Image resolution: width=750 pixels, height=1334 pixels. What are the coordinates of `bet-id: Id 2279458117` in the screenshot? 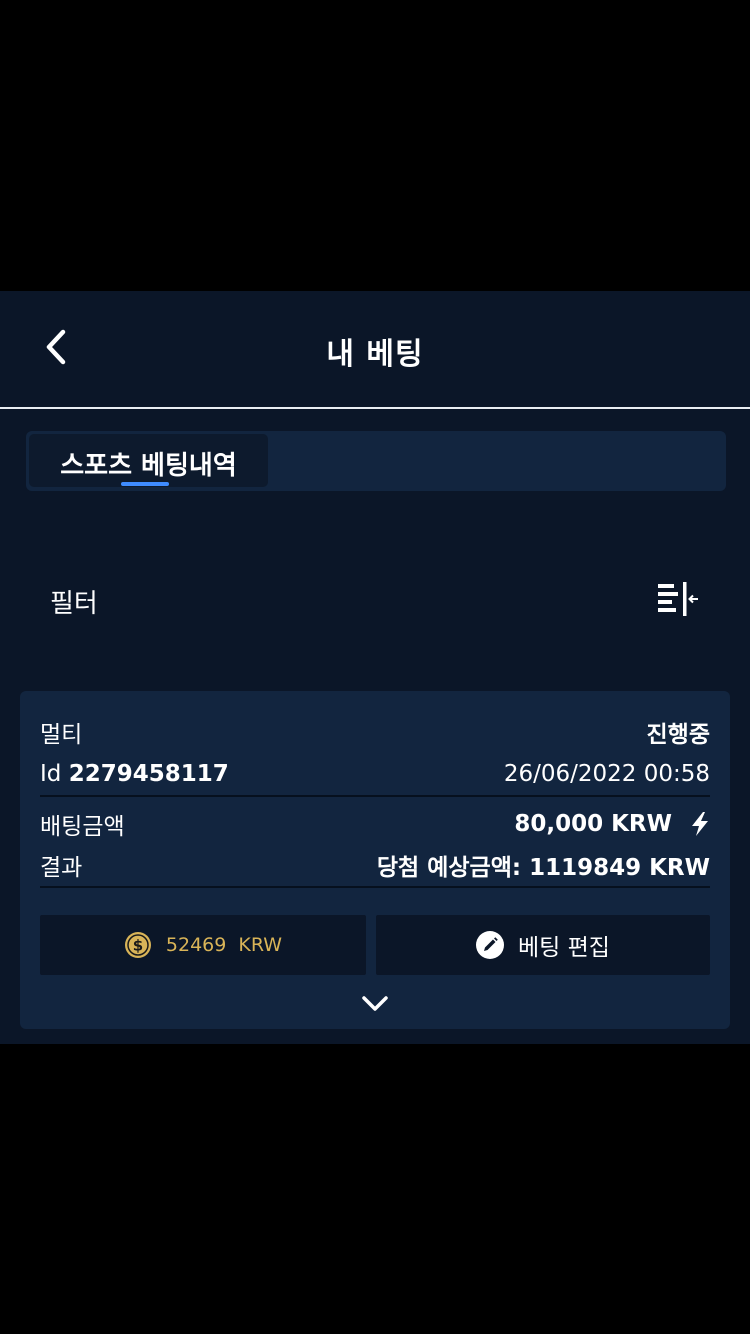 It's located at (134, 774).